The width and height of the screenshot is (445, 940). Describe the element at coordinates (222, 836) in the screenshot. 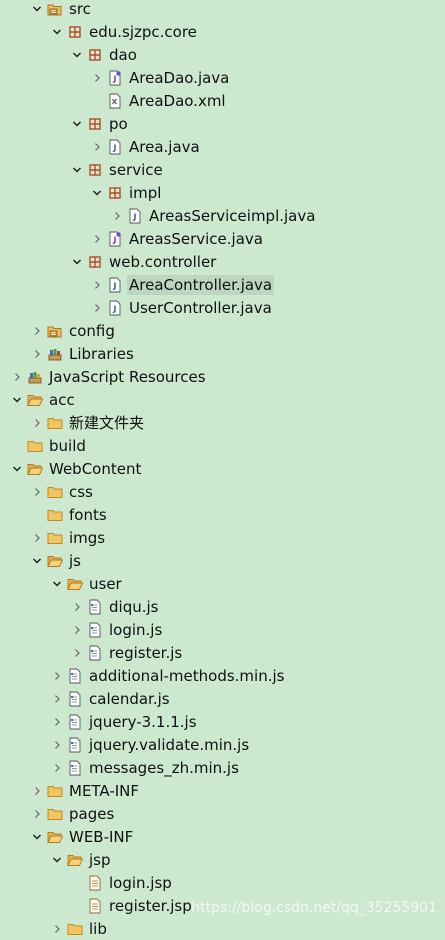

I see `tree-item: WEB-INF` at that location.